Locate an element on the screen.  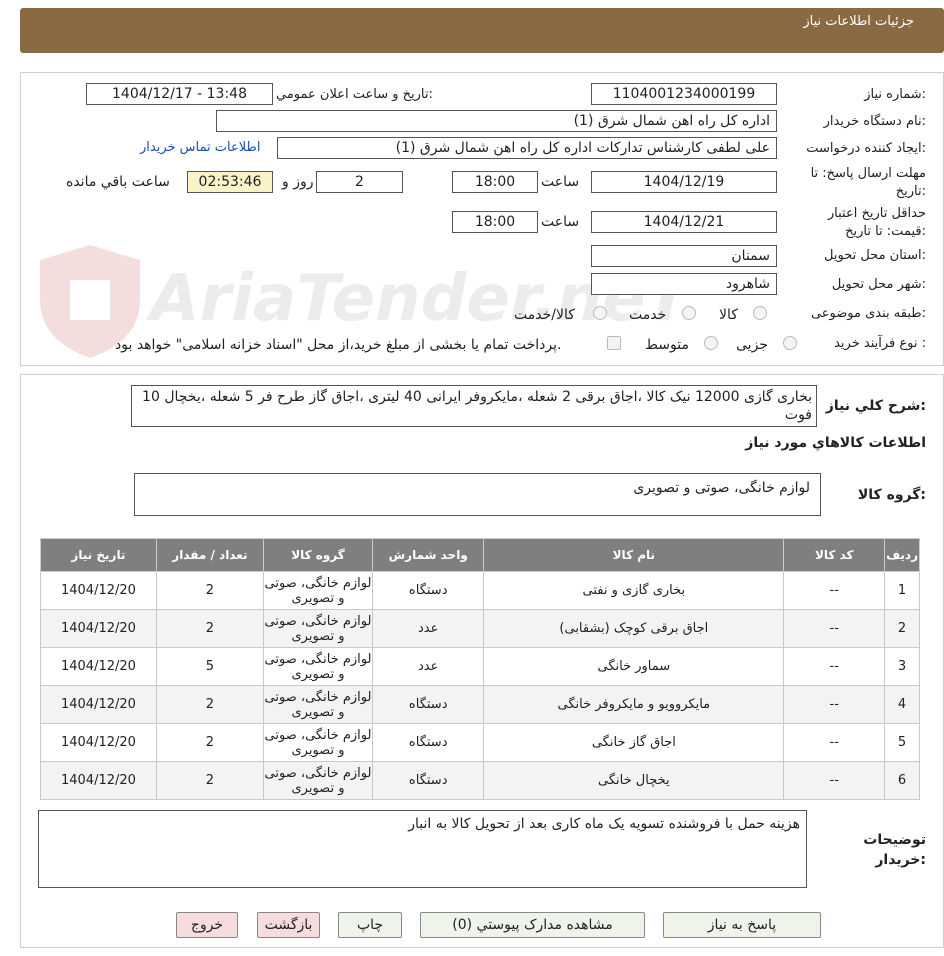
view-attachments-button: مشاهده مدارک پیوستي (0) is located at coordinates (532, 925).